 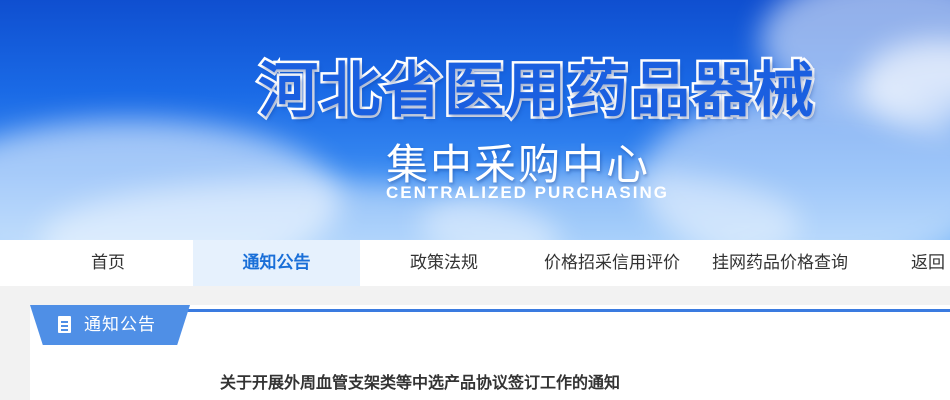 I want to click on nav-item-price-query: 挂网药品价格查询, so click(x=780, y=263).